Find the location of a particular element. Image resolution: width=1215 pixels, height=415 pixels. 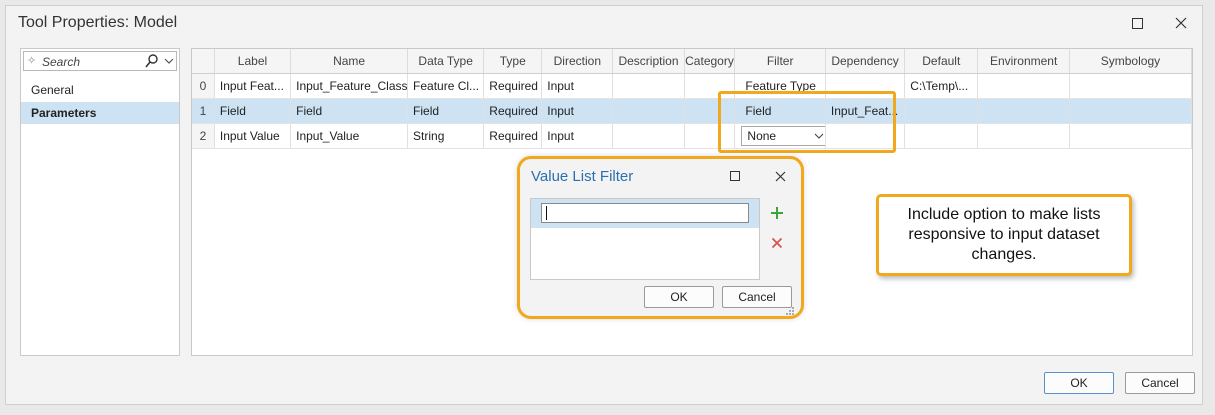

column-header-description: Description is located at coordinates (648, 61).